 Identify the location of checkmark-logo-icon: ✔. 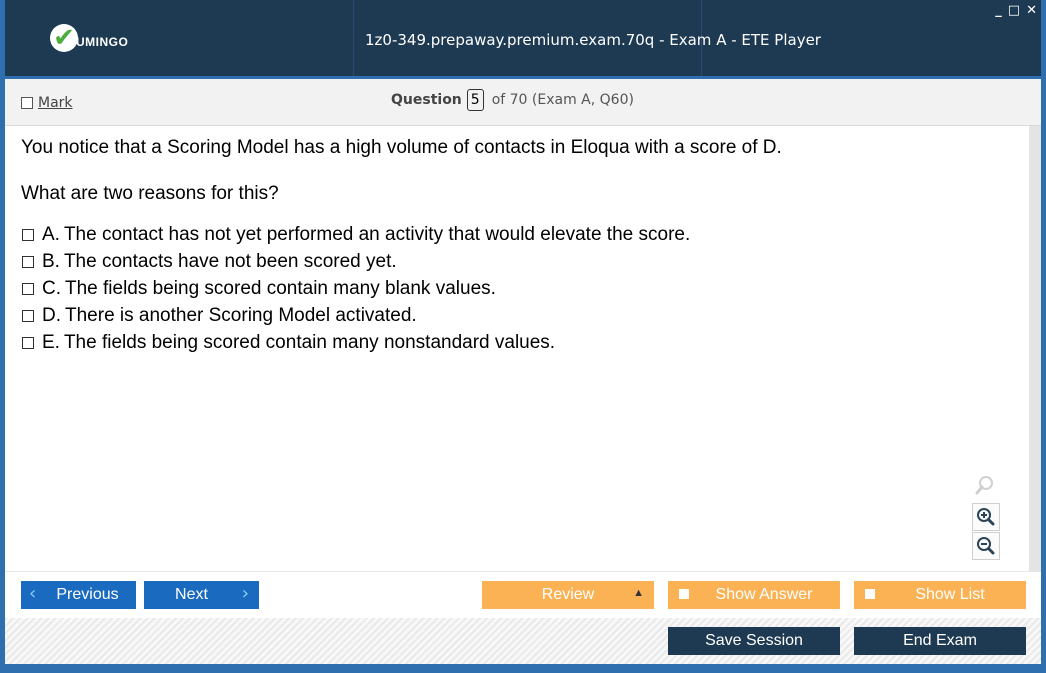
(64, 38).